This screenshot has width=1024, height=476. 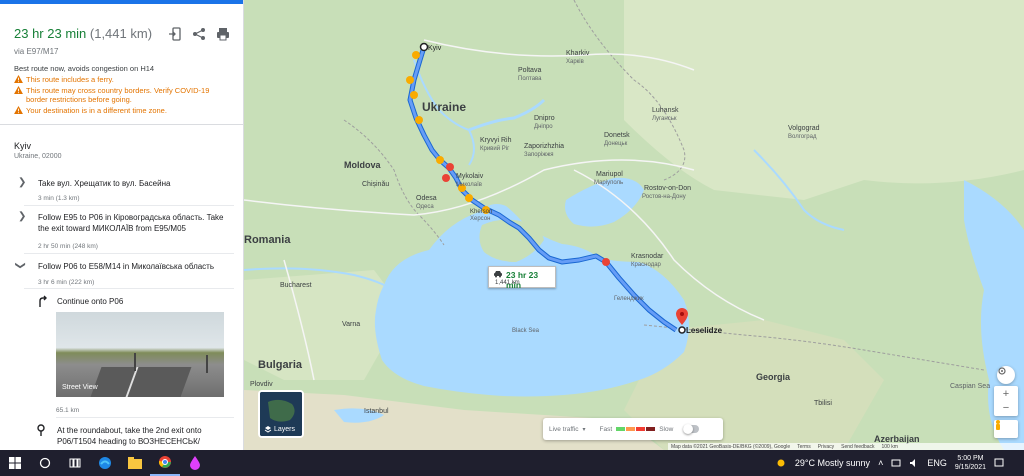 What do you see at coordinates (914, 463) in the screenshot?
I see `volume-icon` at bounding box center [914, 463].